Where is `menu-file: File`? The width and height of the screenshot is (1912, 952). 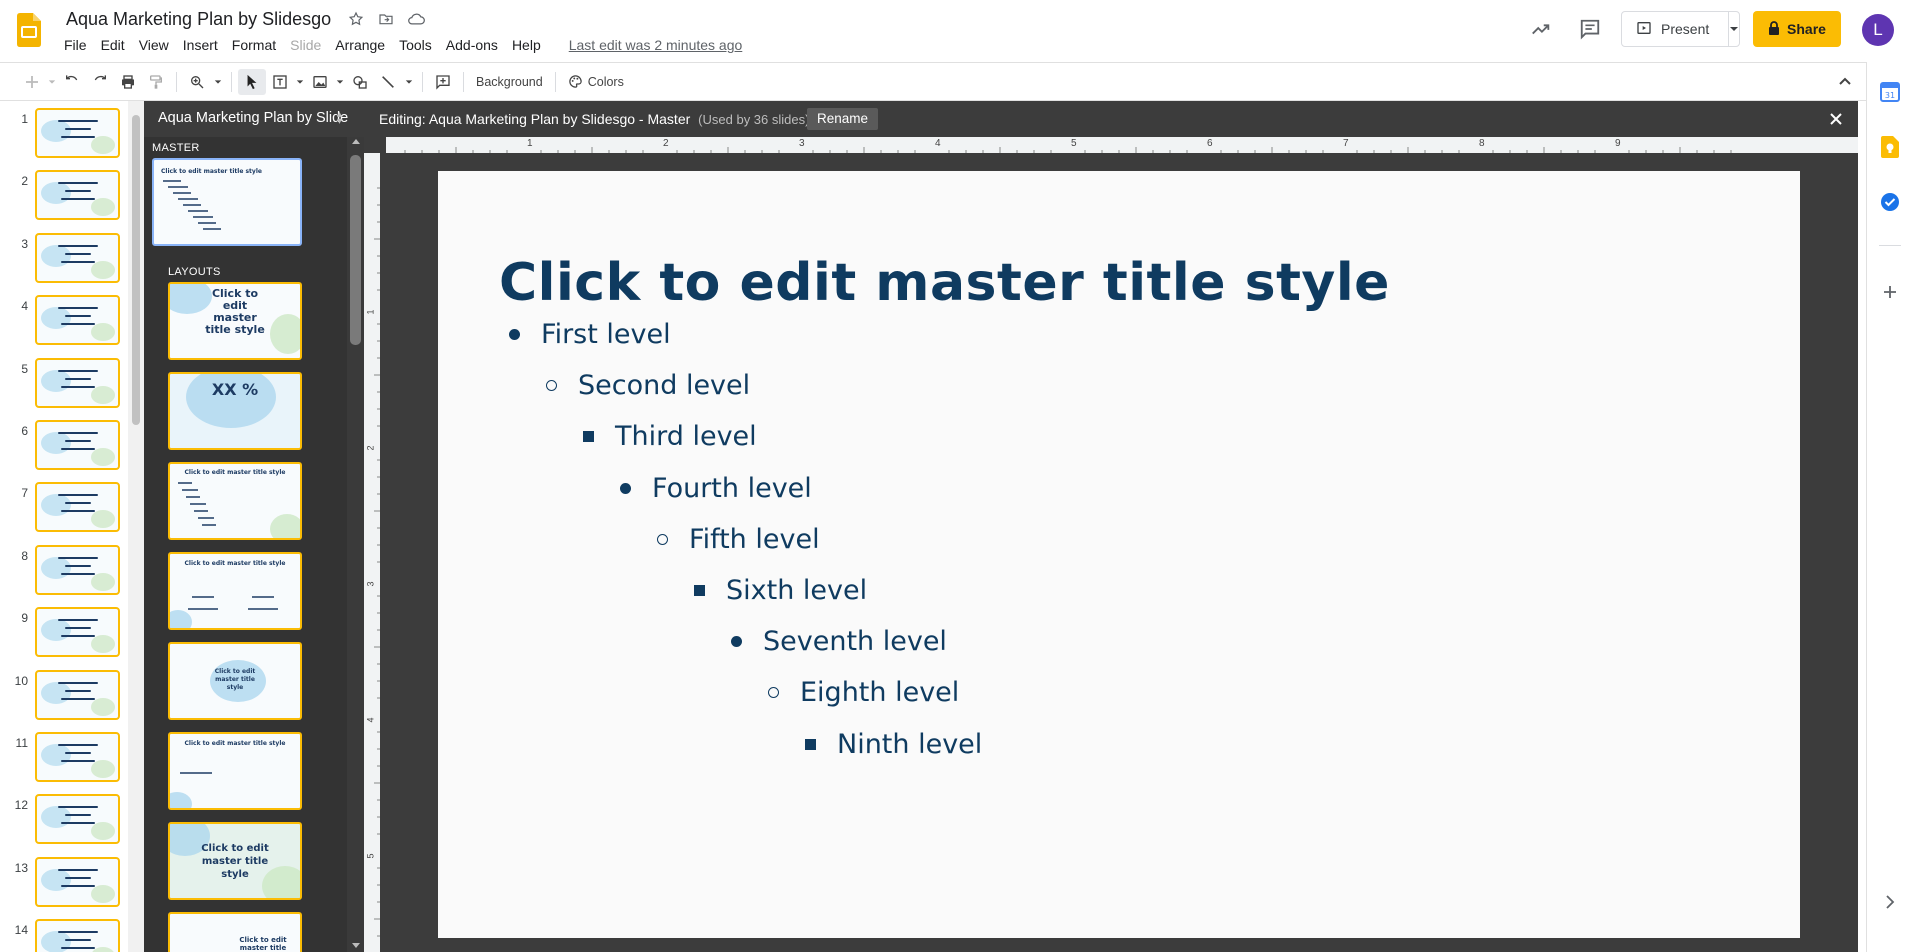 menu-file: File is located at coordinates (75, 46).